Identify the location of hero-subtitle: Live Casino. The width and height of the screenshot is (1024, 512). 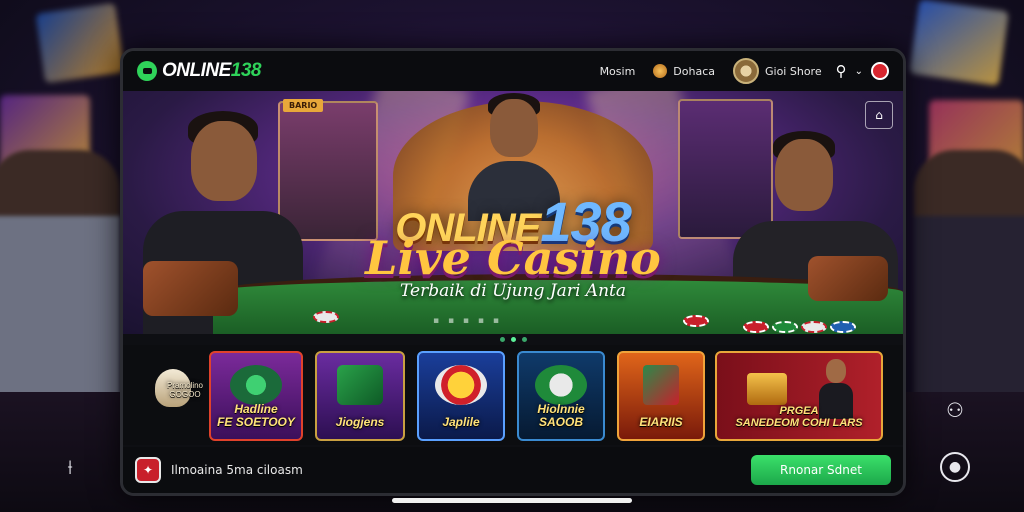
(513, 258).